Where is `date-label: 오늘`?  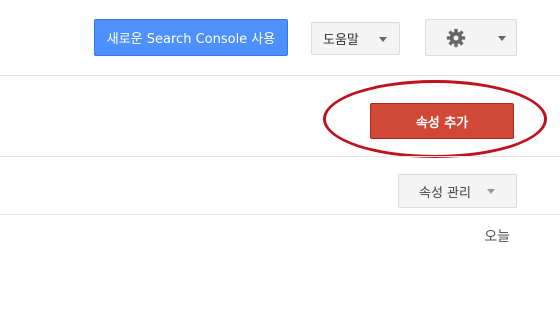
date-label: 오늘 is located at coordinates (497, 237).